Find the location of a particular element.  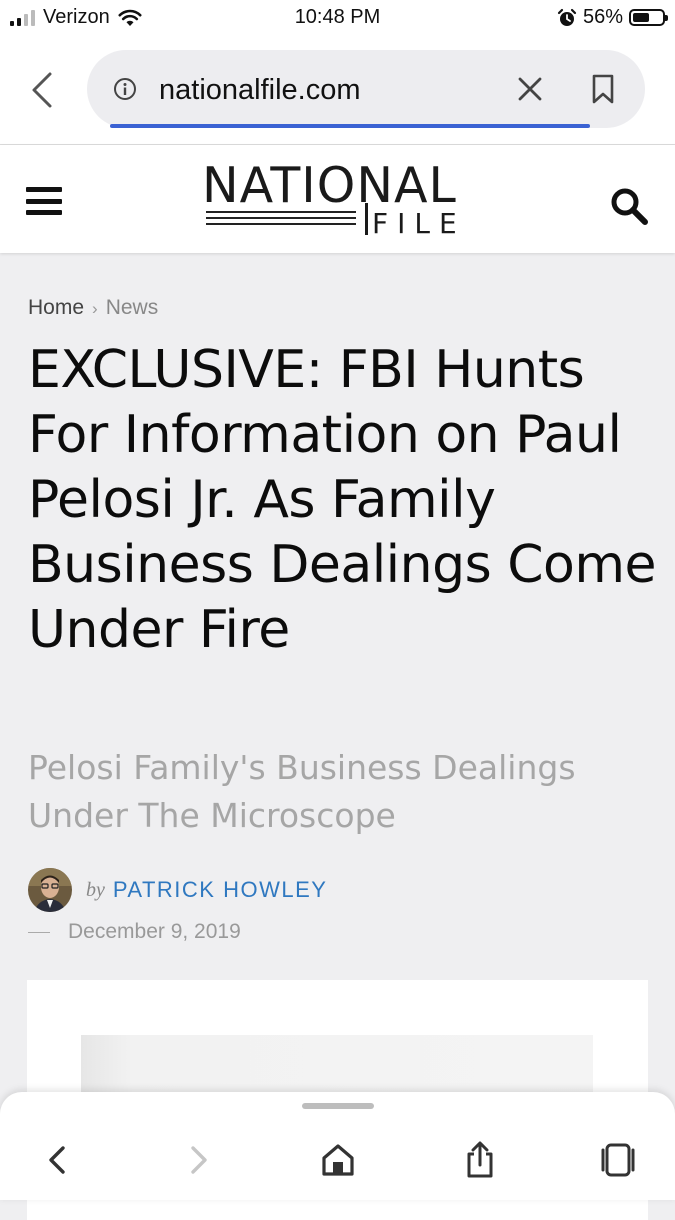

logo-lines is located at coordinates (281, 220).